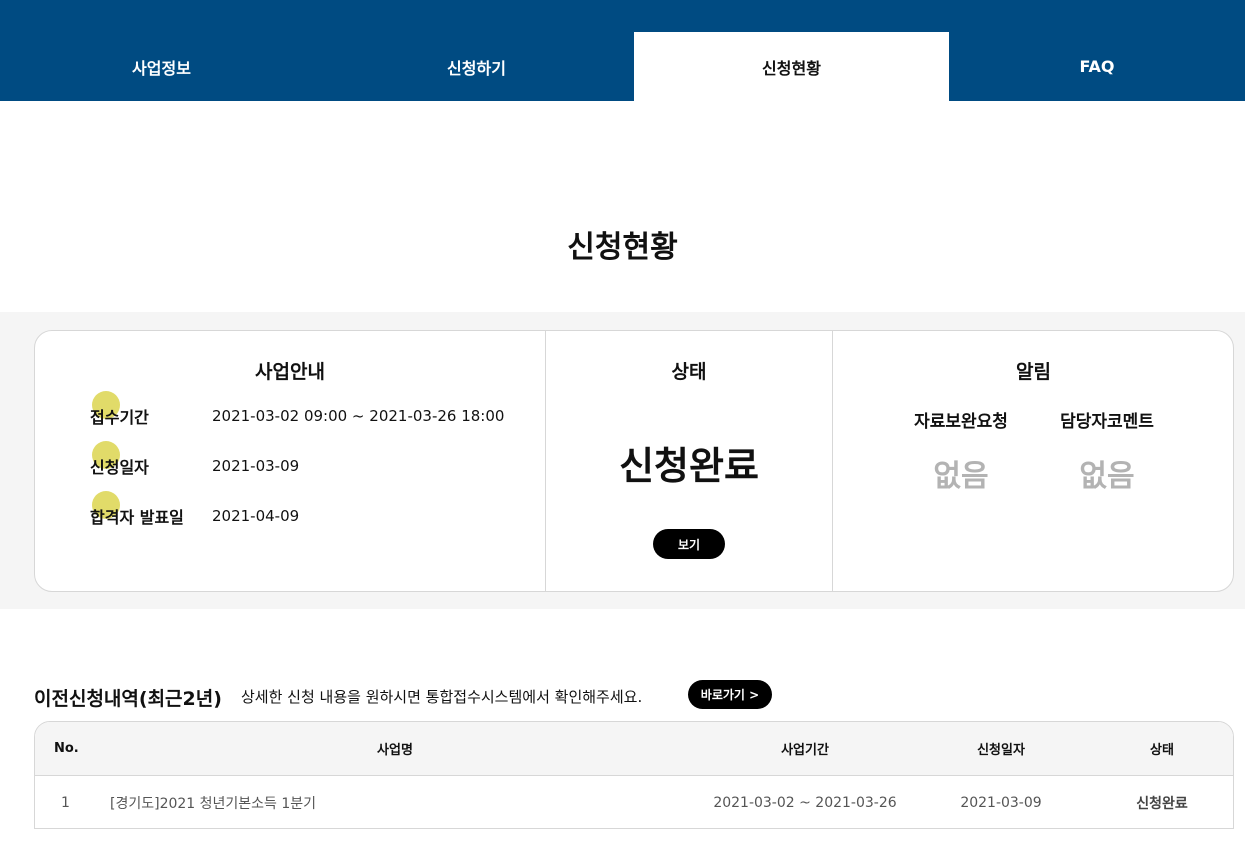 The height and width of the screenshot is (846, 1245). What do you see at coordinates (476, 66) in the screenshot?
I see `tab-apply: 신청하기` at bounding box center [476, 66].